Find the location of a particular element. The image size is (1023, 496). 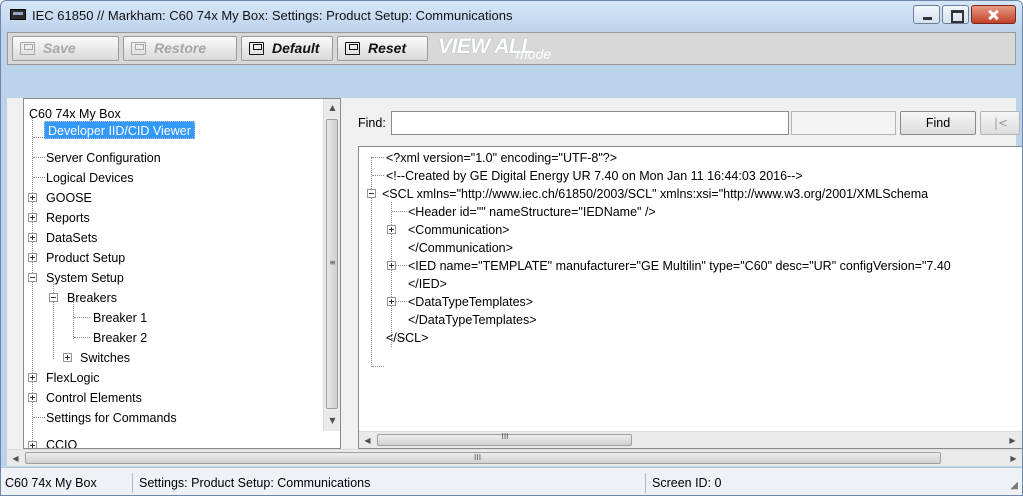

find-button: Find is located at coordinates (938, 123).